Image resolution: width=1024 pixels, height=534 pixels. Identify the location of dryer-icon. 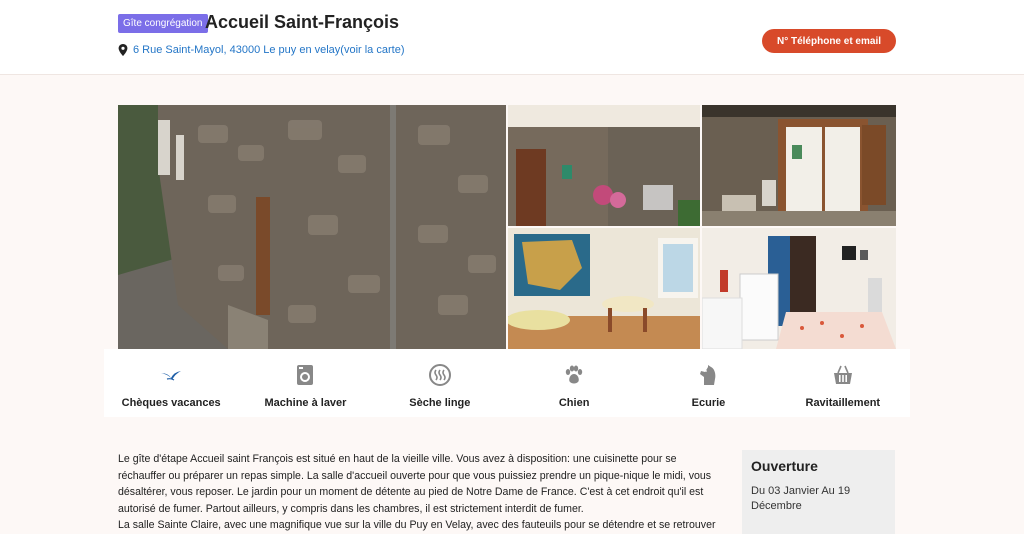
(439, 375).